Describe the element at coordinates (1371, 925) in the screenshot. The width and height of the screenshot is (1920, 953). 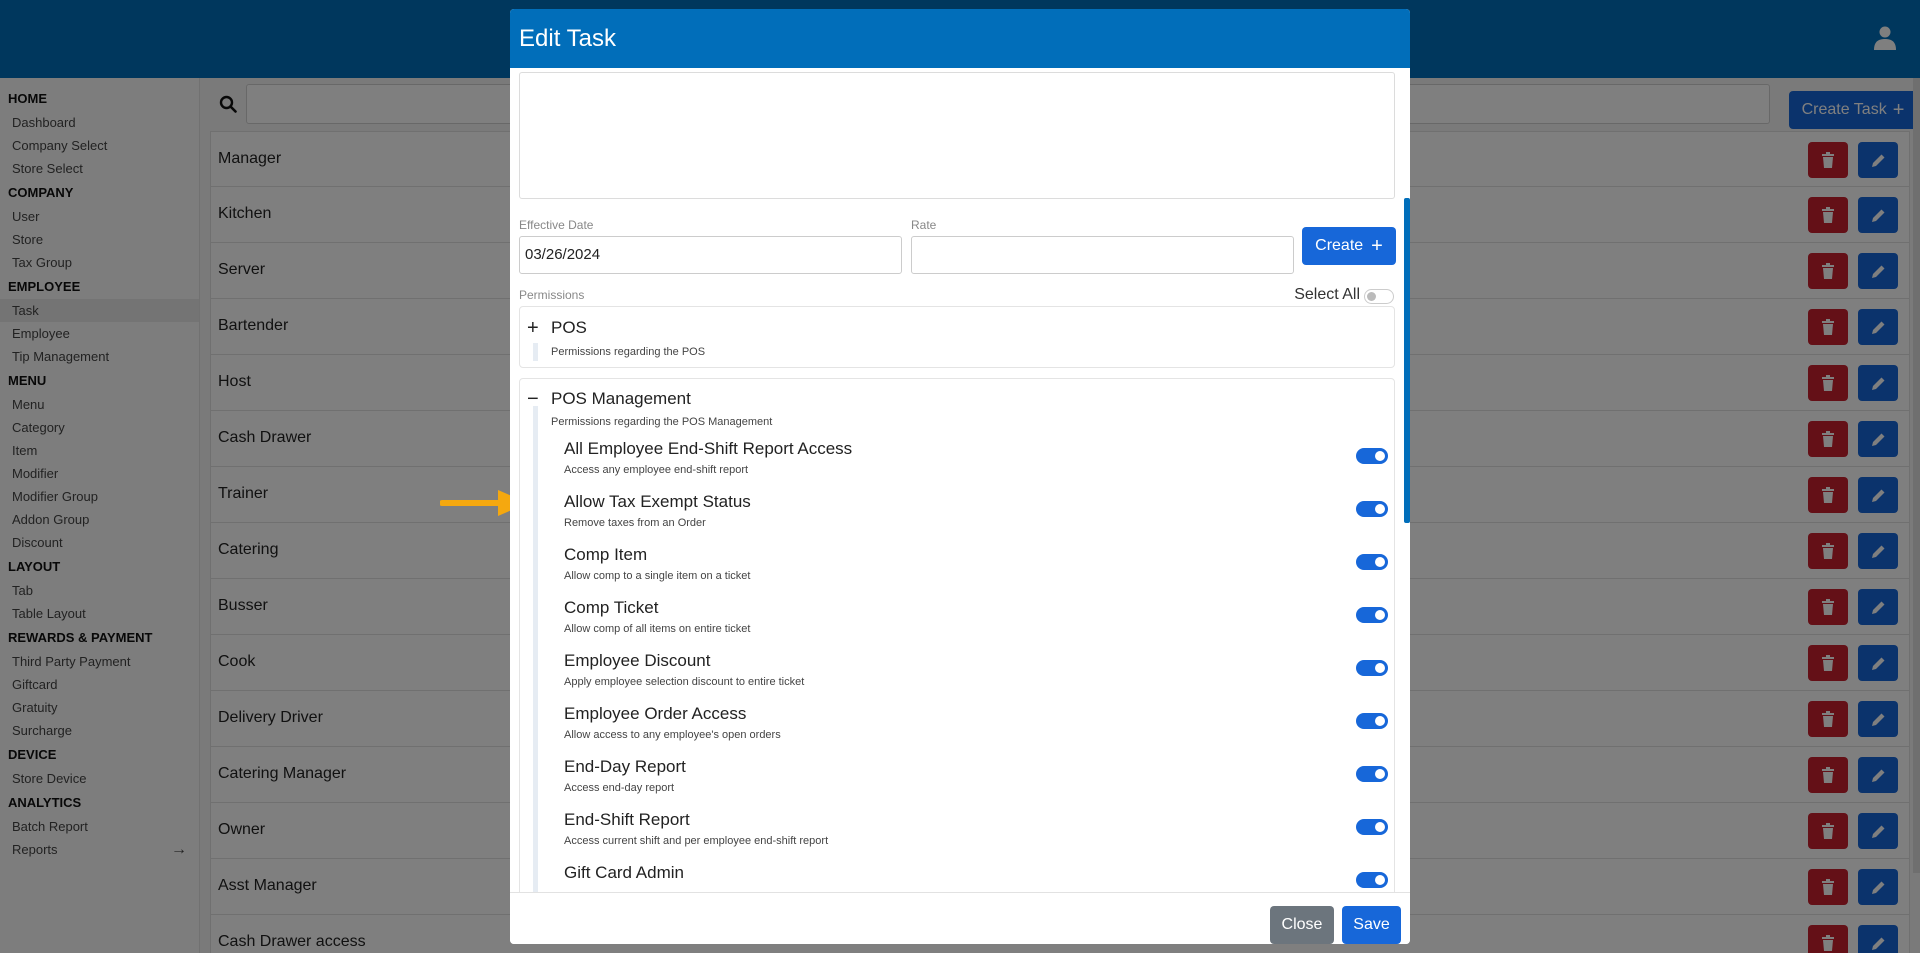
I see `save-button: Save` at that location.